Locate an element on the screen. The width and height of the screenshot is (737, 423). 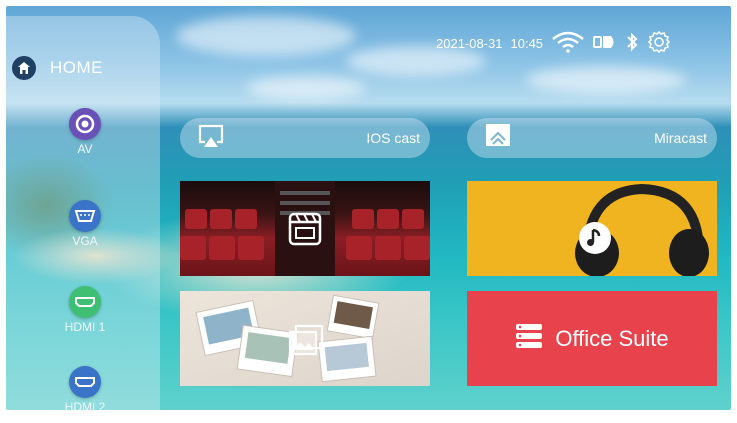
source-label: AV is located at coordinates (85, 149).